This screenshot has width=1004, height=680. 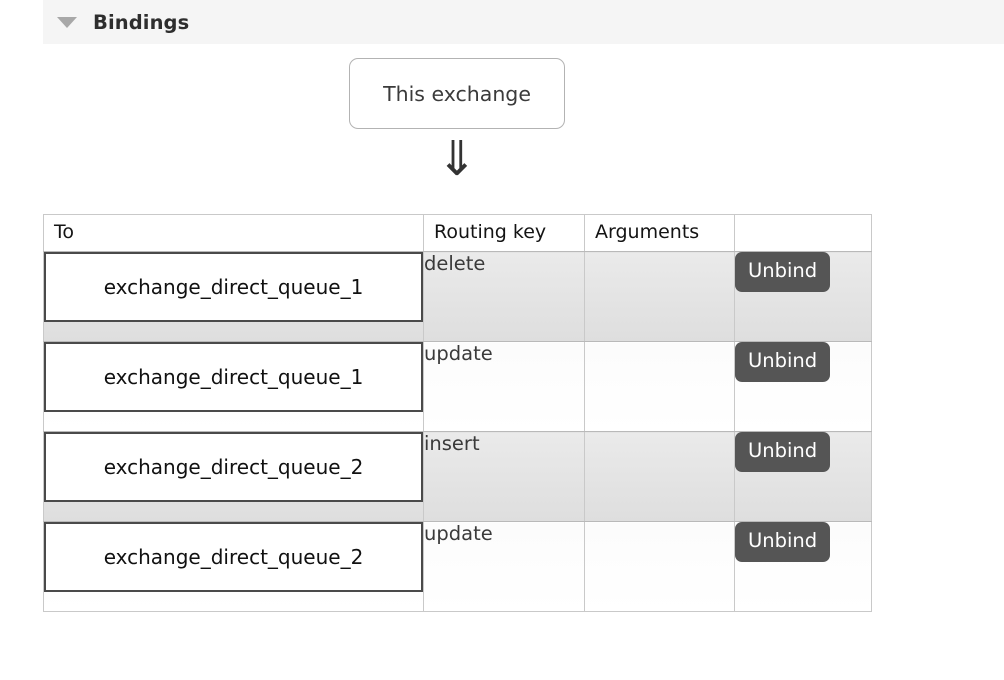 I want to click on table-row: exchange_direct_queue_1 update Unbind, so click(x=457, y=386).